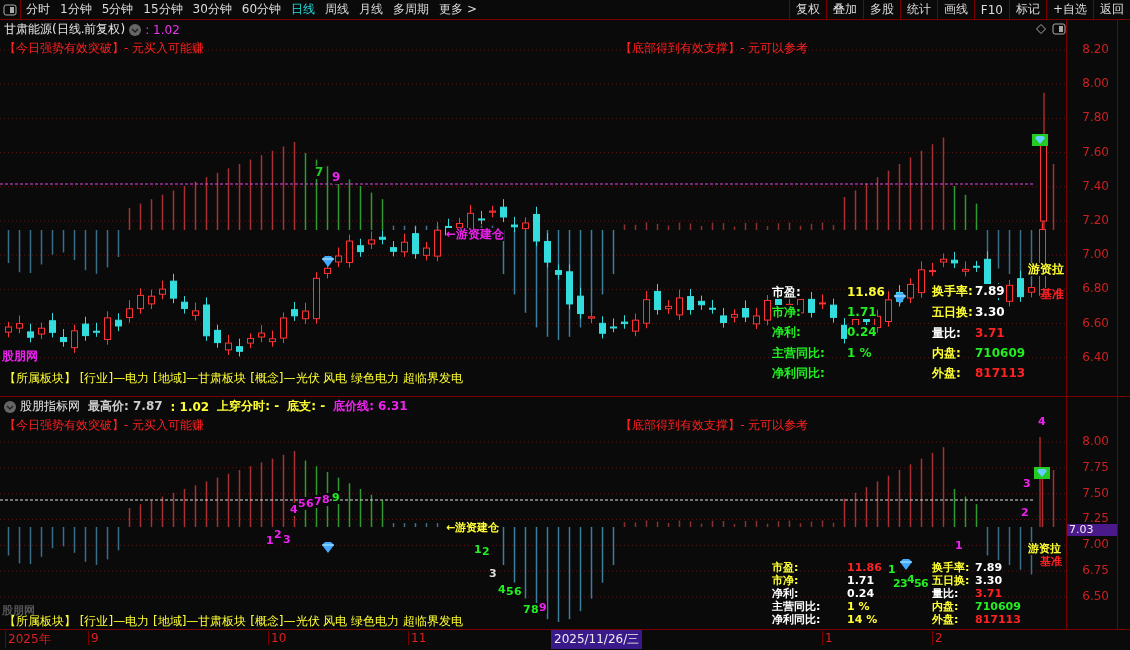 The height and width of the screenshot is (650, 1130). I want to click on stat-value: 11.86, so click(866, 292).